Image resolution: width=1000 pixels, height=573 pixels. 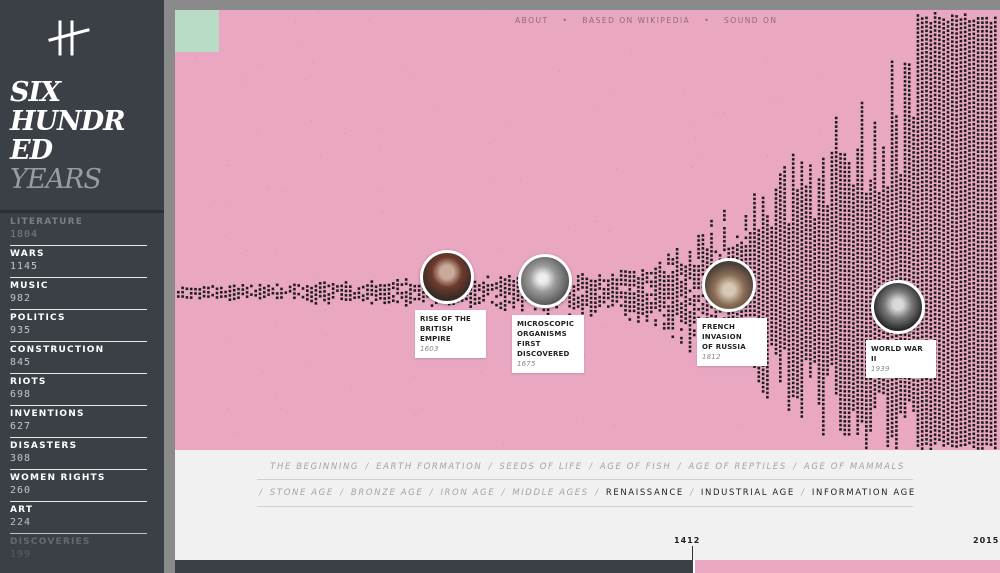 What do you see at coordinates (540, 467) in the screenshot?
I see `era-link-seeds-of-life: SEEDS OF LIFE` at bounding box center [540, 467].